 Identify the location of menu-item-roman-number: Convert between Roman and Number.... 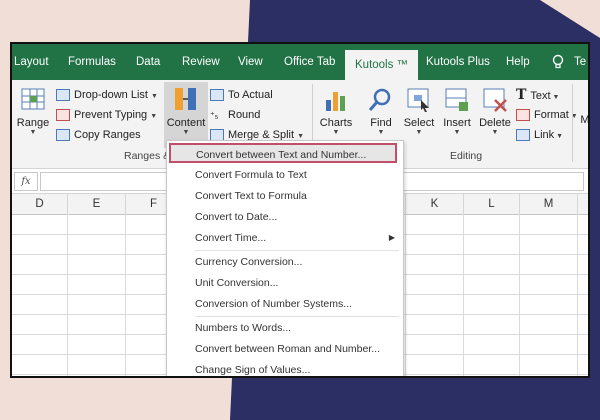
(285, 349).